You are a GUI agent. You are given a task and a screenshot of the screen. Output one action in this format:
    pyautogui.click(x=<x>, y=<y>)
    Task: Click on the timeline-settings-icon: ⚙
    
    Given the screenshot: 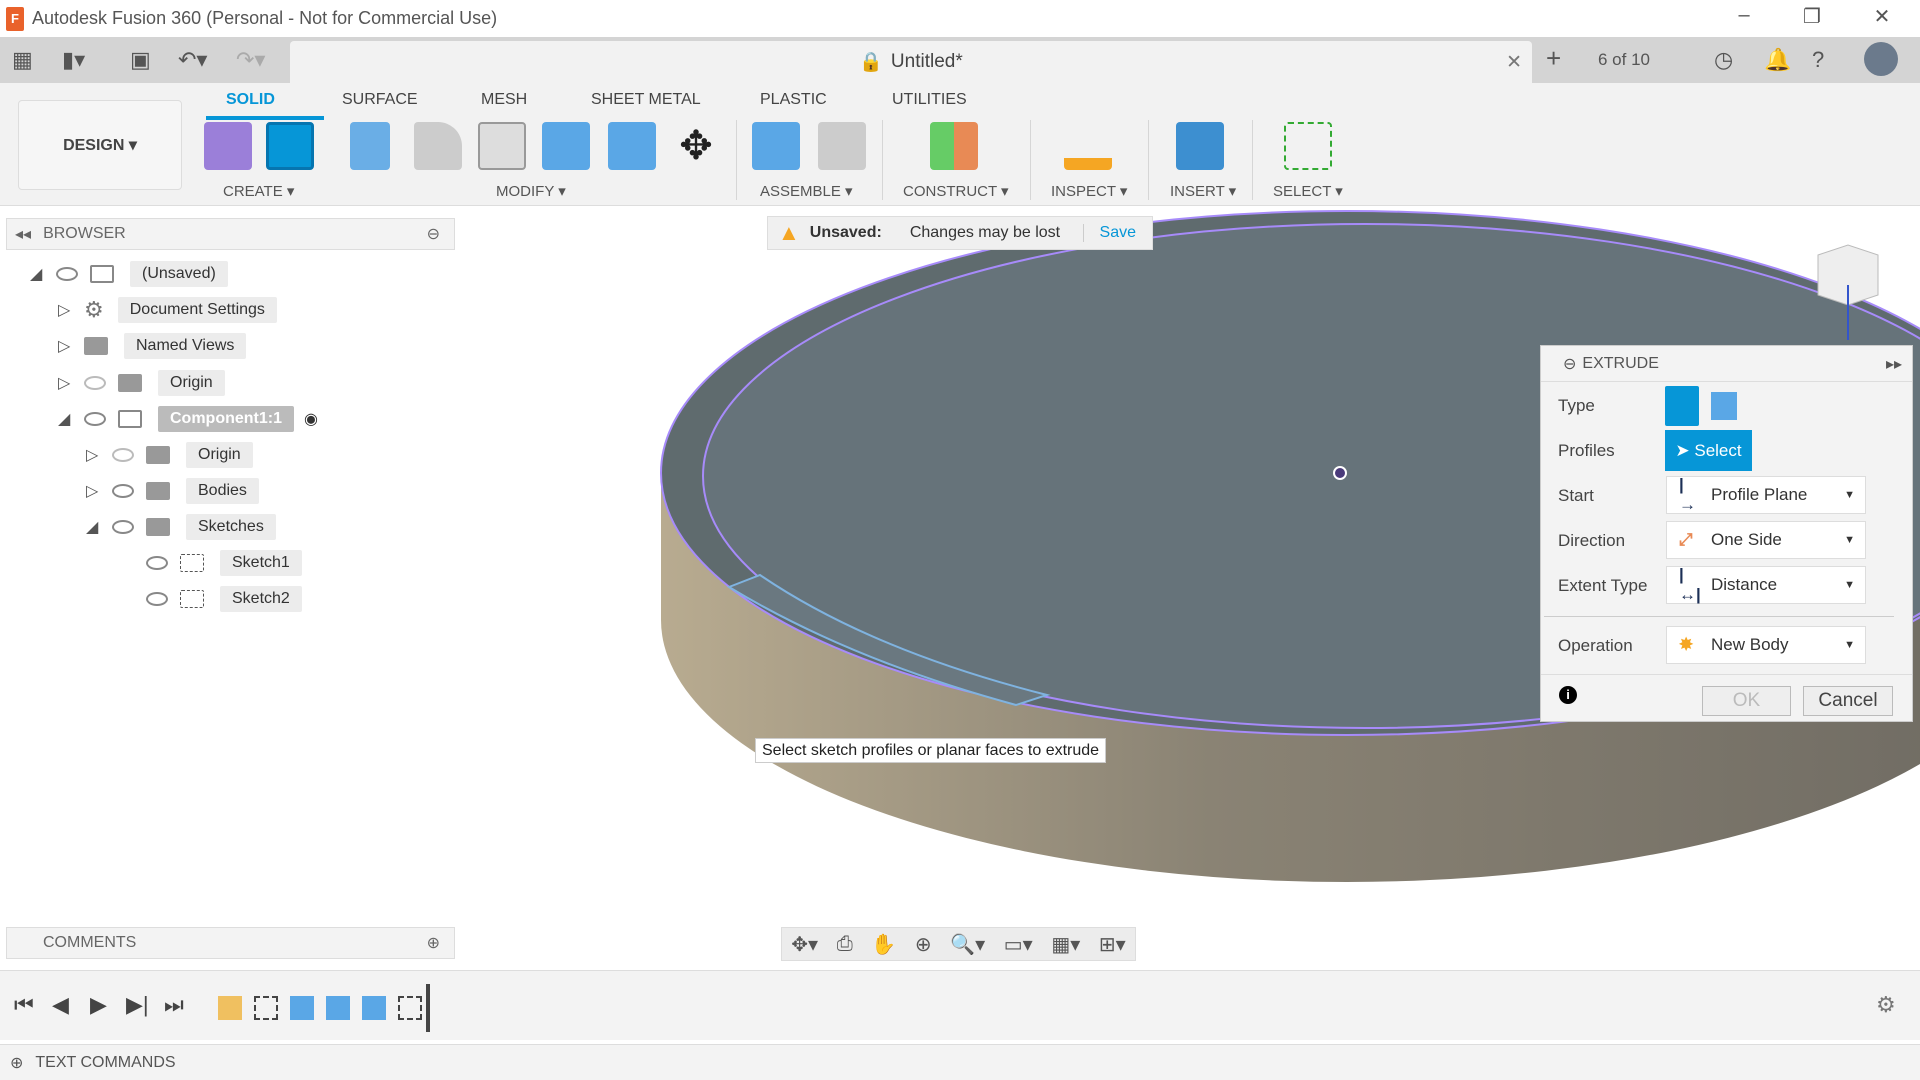 What is the action you would take?
    pyautogui.click(x=1886, y=1005)
    